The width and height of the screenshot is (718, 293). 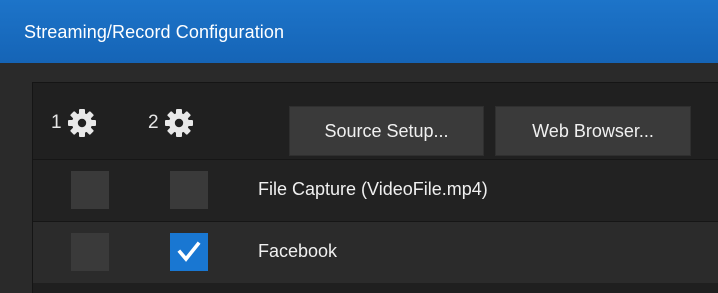 I want to click on output-2-checkbox-checked, so click(x=189, y=252).